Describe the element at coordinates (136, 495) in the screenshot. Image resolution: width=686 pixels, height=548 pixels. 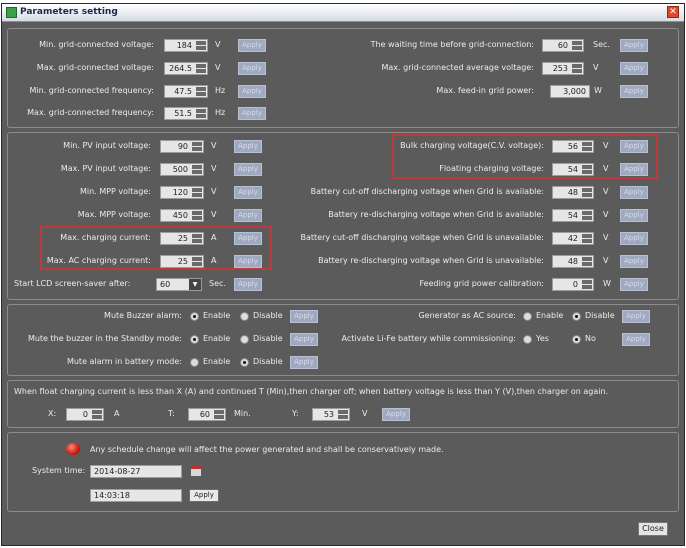
I see `system-time-input: 14:03:18` at that location.